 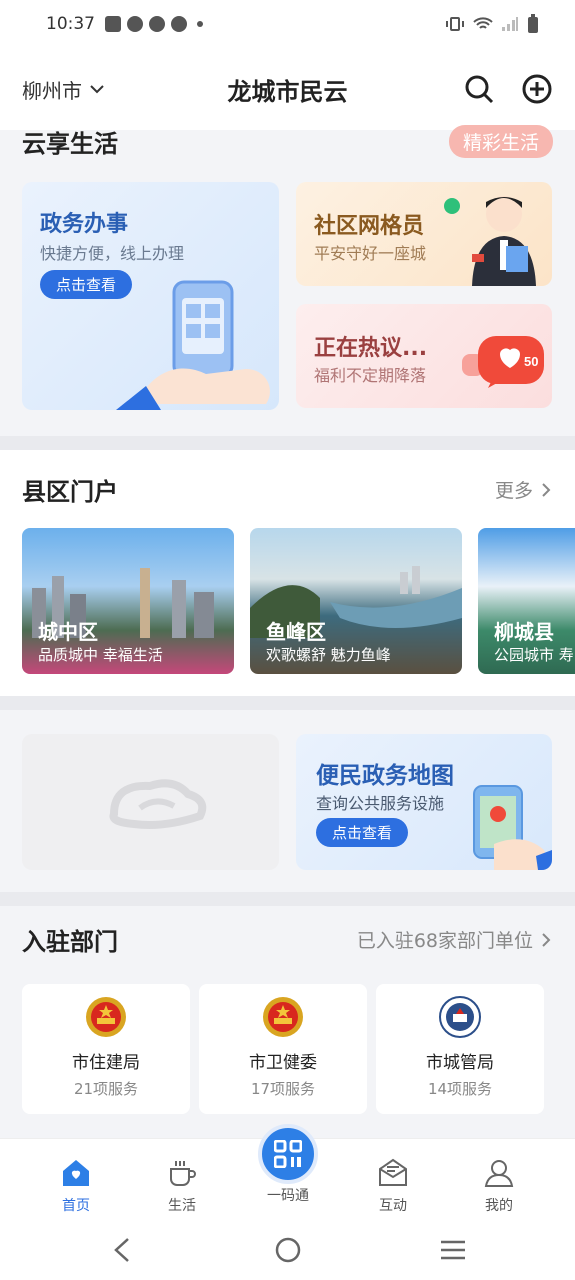 I want to click on life-section-header: 云享生活 精彩生活, so click(x=287, y=141).